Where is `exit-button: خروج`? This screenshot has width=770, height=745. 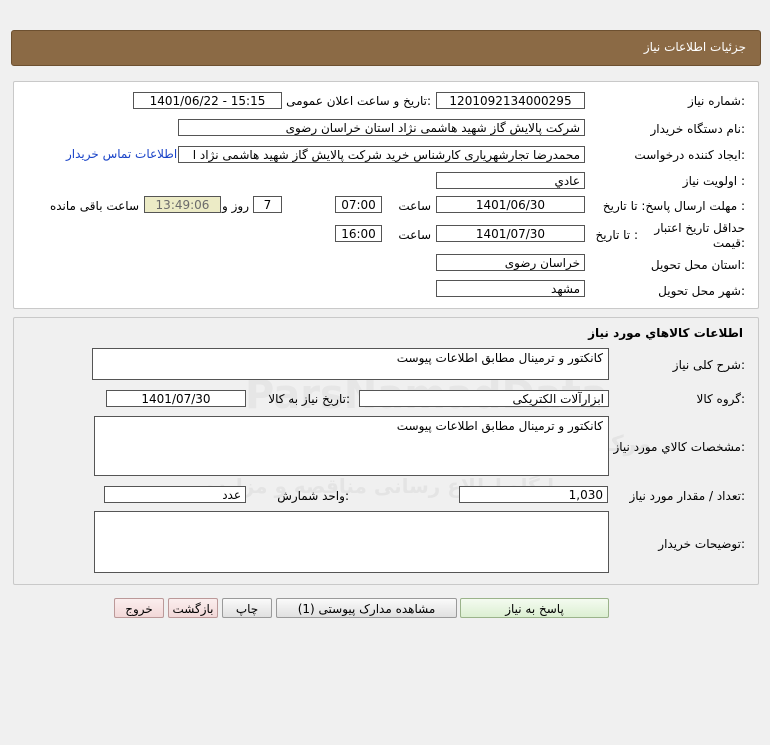 exit-button: خروج is located at coordinates (139, 608).